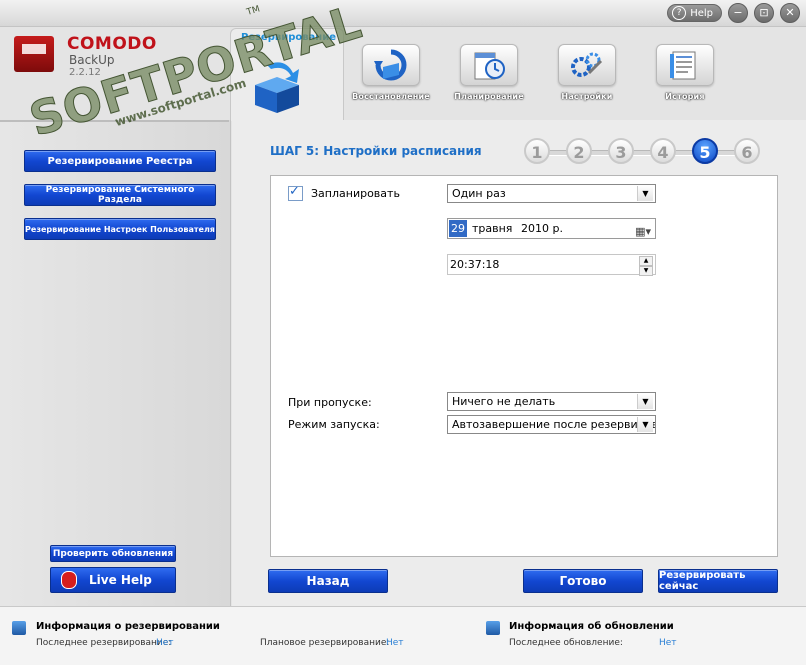 This screenshot has height=665, width=806. I want to click on tab-settings: Настройки, so click(587, 75).